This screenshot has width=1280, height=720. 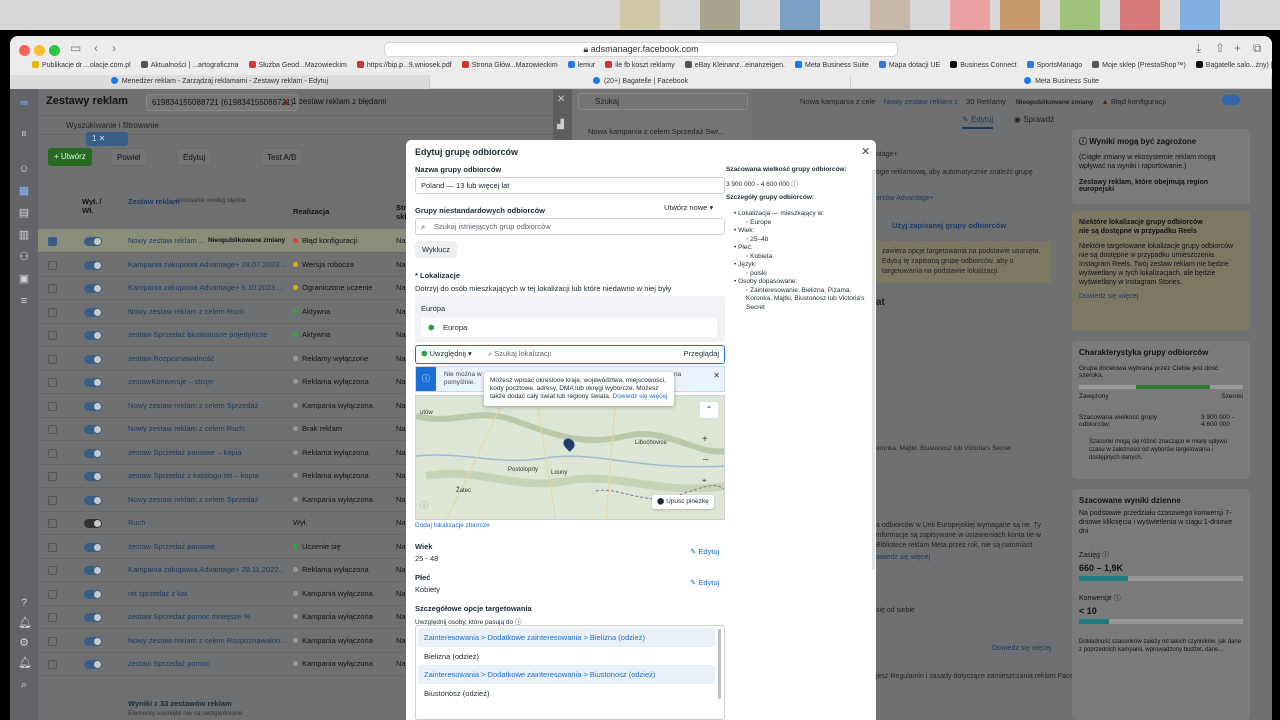 I want to click on tab-edit: ✎ Edytuj, so click(x=978, y=122).